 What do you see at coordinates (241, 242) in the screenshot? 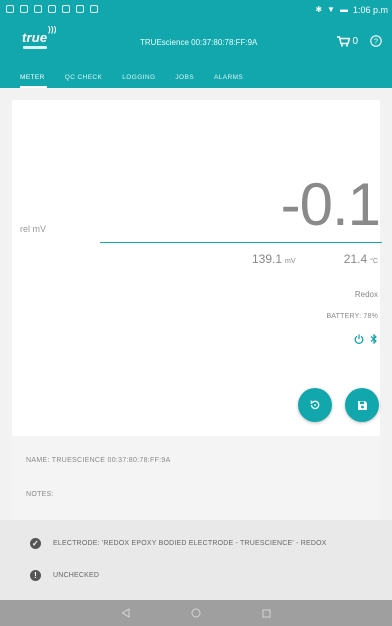
I see `reading-divider` at bounding box center [241, 242].